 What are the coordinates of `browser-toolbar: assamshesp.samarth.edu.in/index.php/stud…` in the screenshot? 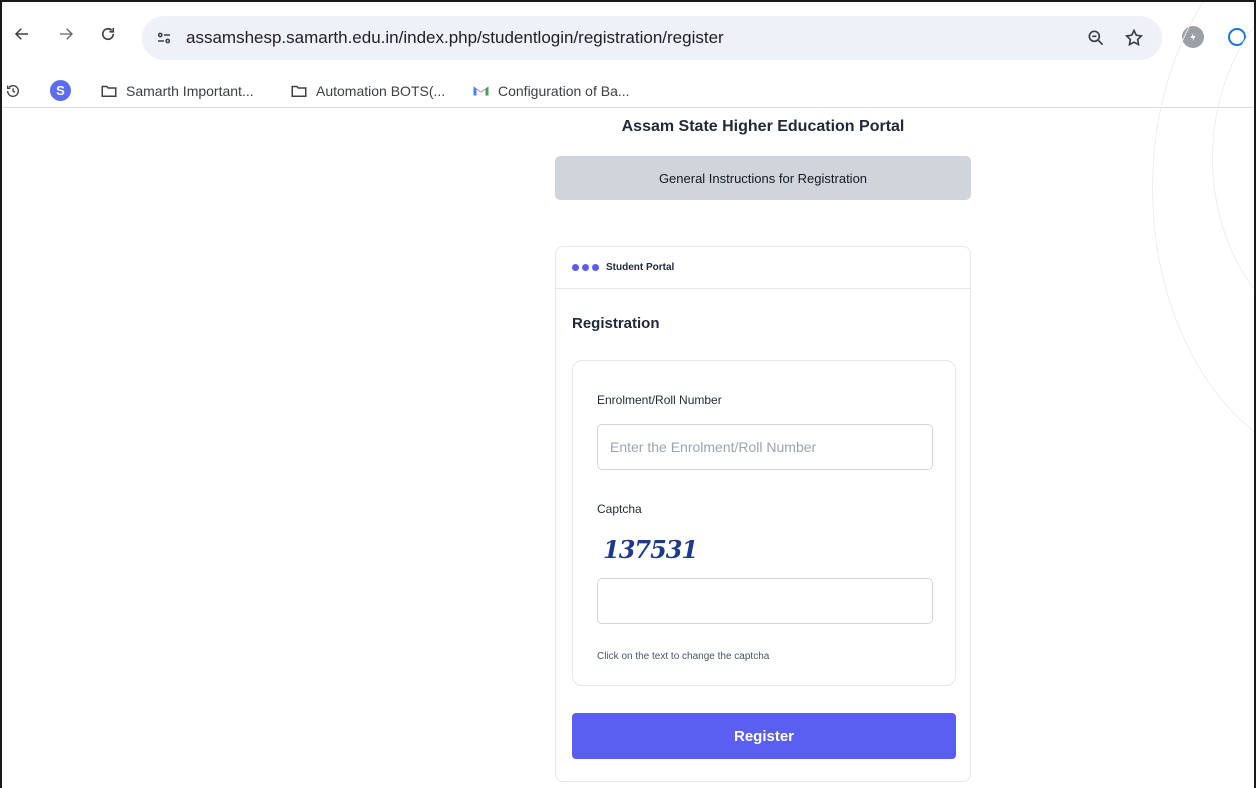 It's located at (628, 38).